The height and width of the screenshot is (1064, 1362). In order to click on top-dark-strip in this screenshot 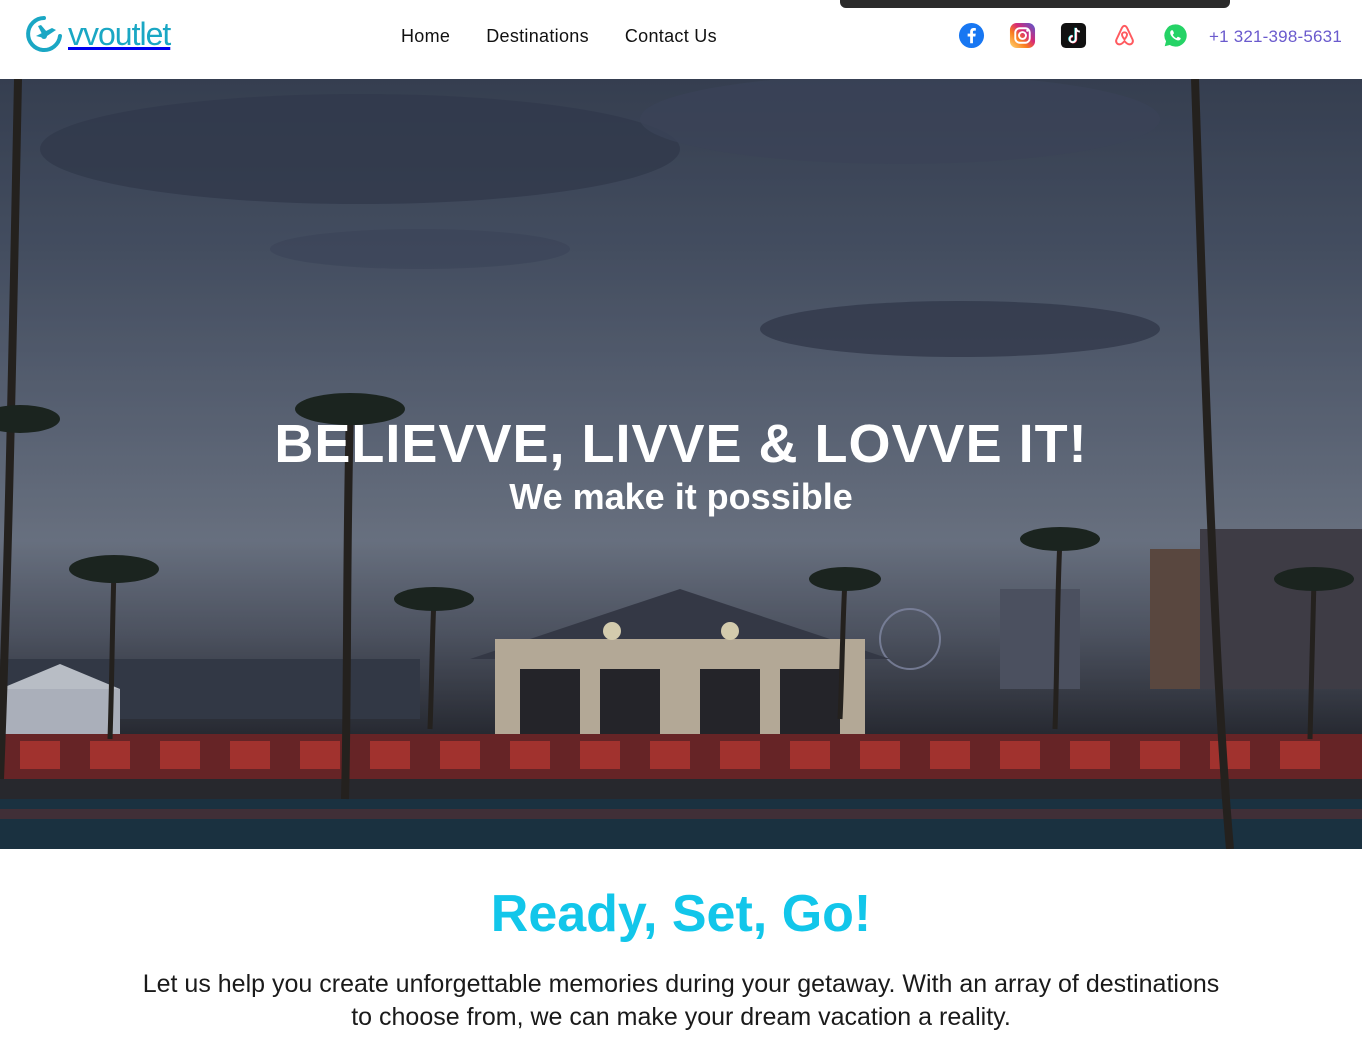, I will do `click(1035, 4)`.